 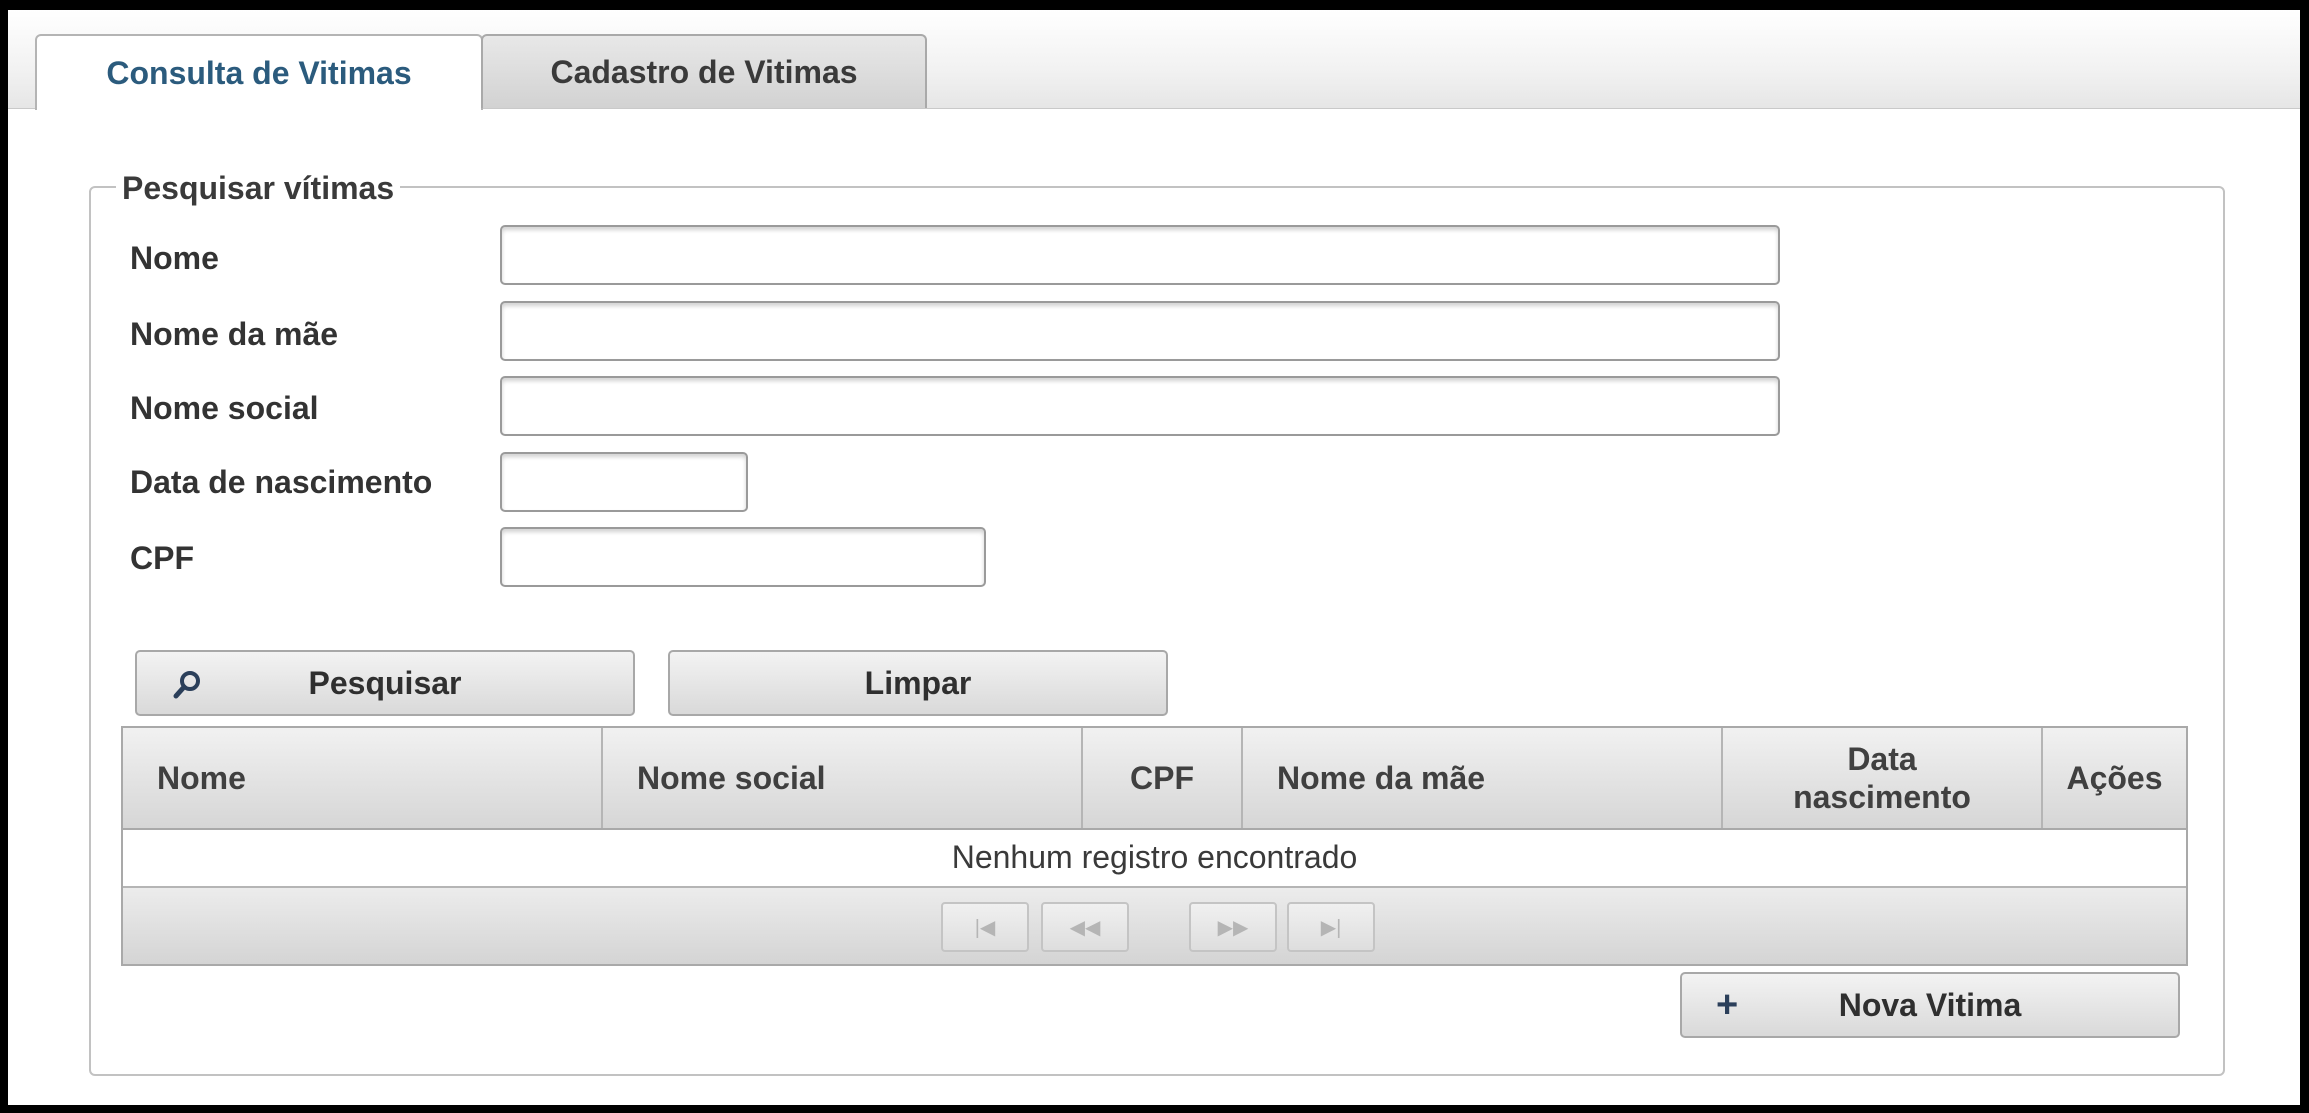 I want to click on first-page-button: |◀, so click(x=985, y=927).